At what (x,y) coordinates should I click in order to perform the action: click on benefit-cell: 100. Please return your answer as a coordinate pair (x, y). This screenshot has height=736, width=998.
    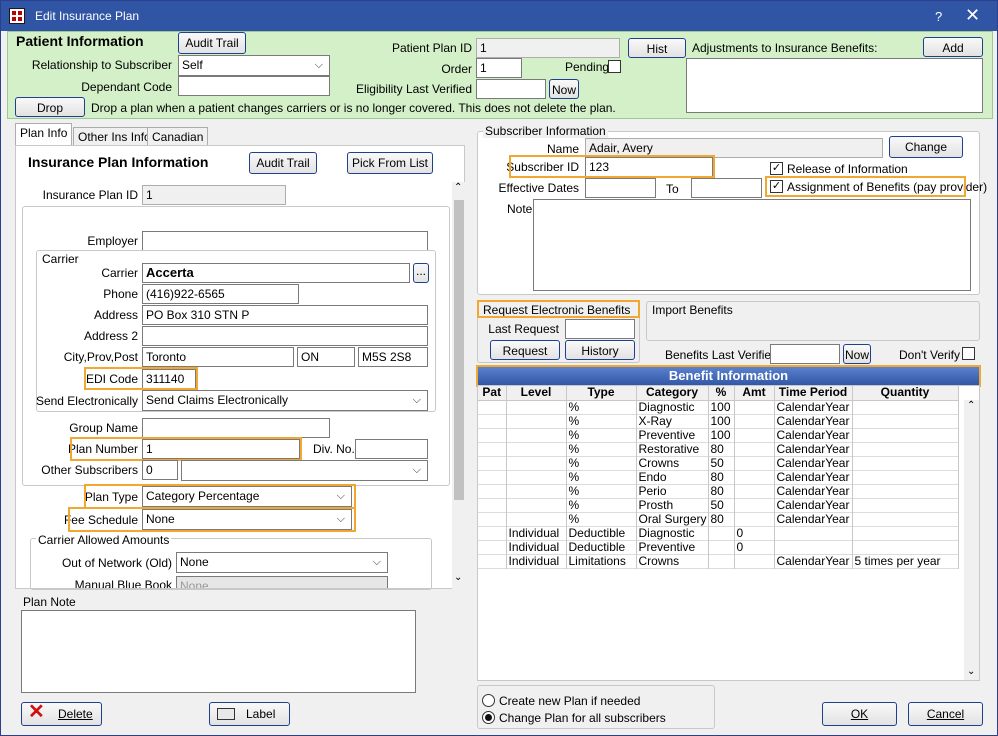
    Looking at the image, I should click on (721, 421).